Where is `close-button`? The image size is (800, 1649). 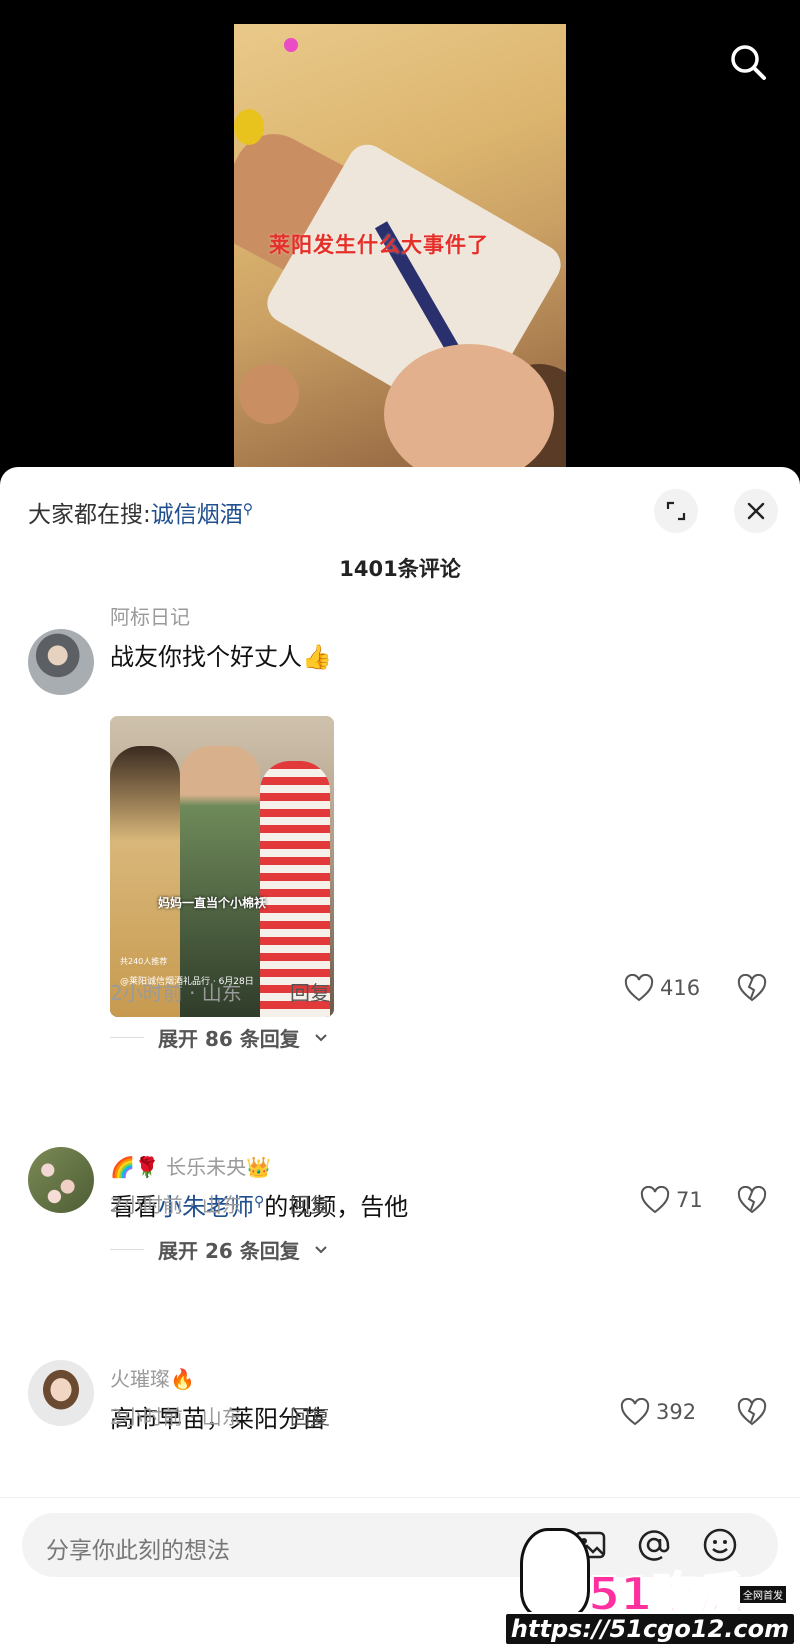
close-button is located at coordinates (756, 511).